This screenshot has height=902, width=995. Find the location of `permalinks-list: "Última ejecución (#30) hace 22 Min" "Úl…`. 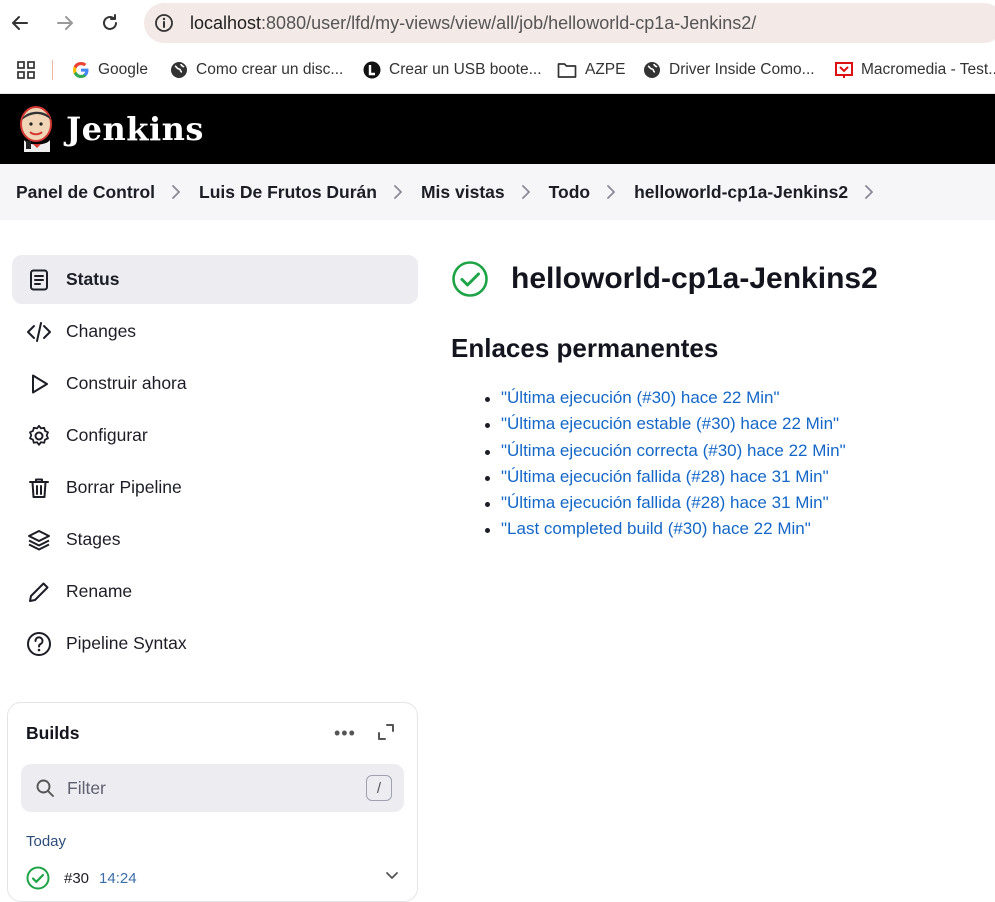

permalinks-list: "Última ejecución (#30) hace 22 Min" "Úl… is located at coordinates (736, 467).